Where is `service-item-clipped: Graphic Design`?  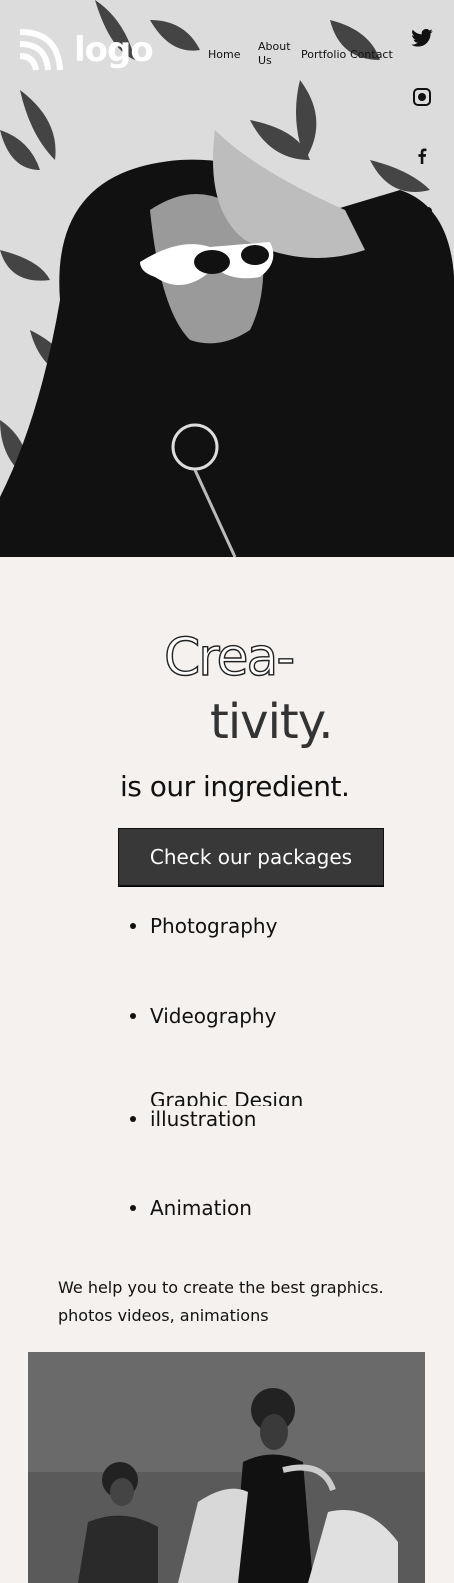 service-item-clipped: Graphic Design is located at coordinates (230, 1099).